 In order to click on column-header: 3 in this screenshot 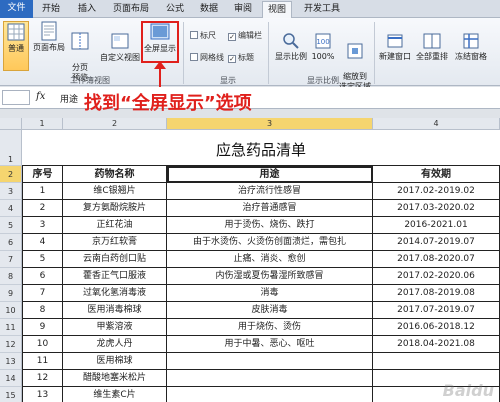, I will do `click(270, 124)`.